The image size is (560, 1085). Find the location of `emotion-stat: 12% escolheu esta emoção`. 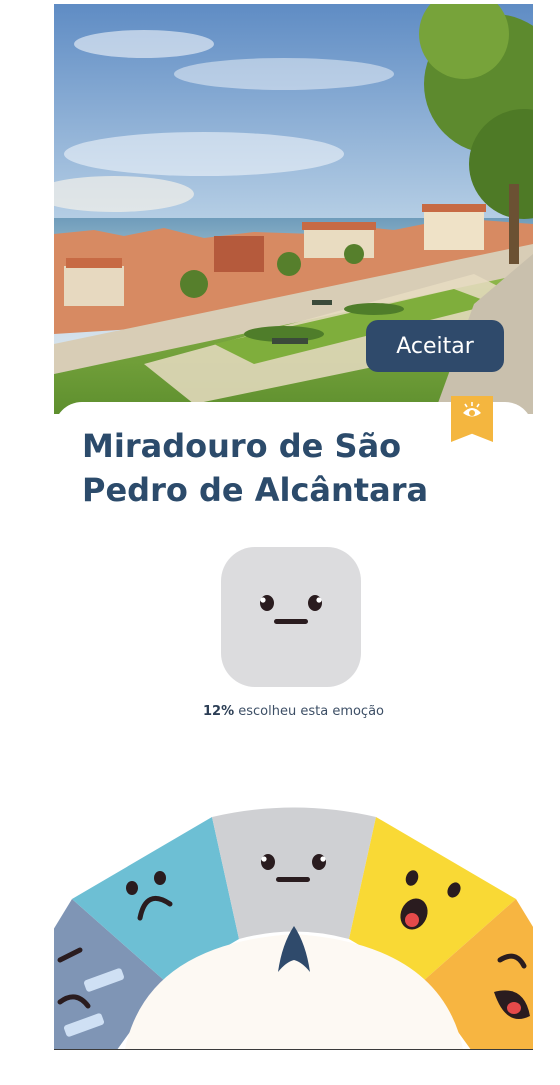

emotion-stat: 12% escolheu esta emoção is located at coordinates (293, 711).